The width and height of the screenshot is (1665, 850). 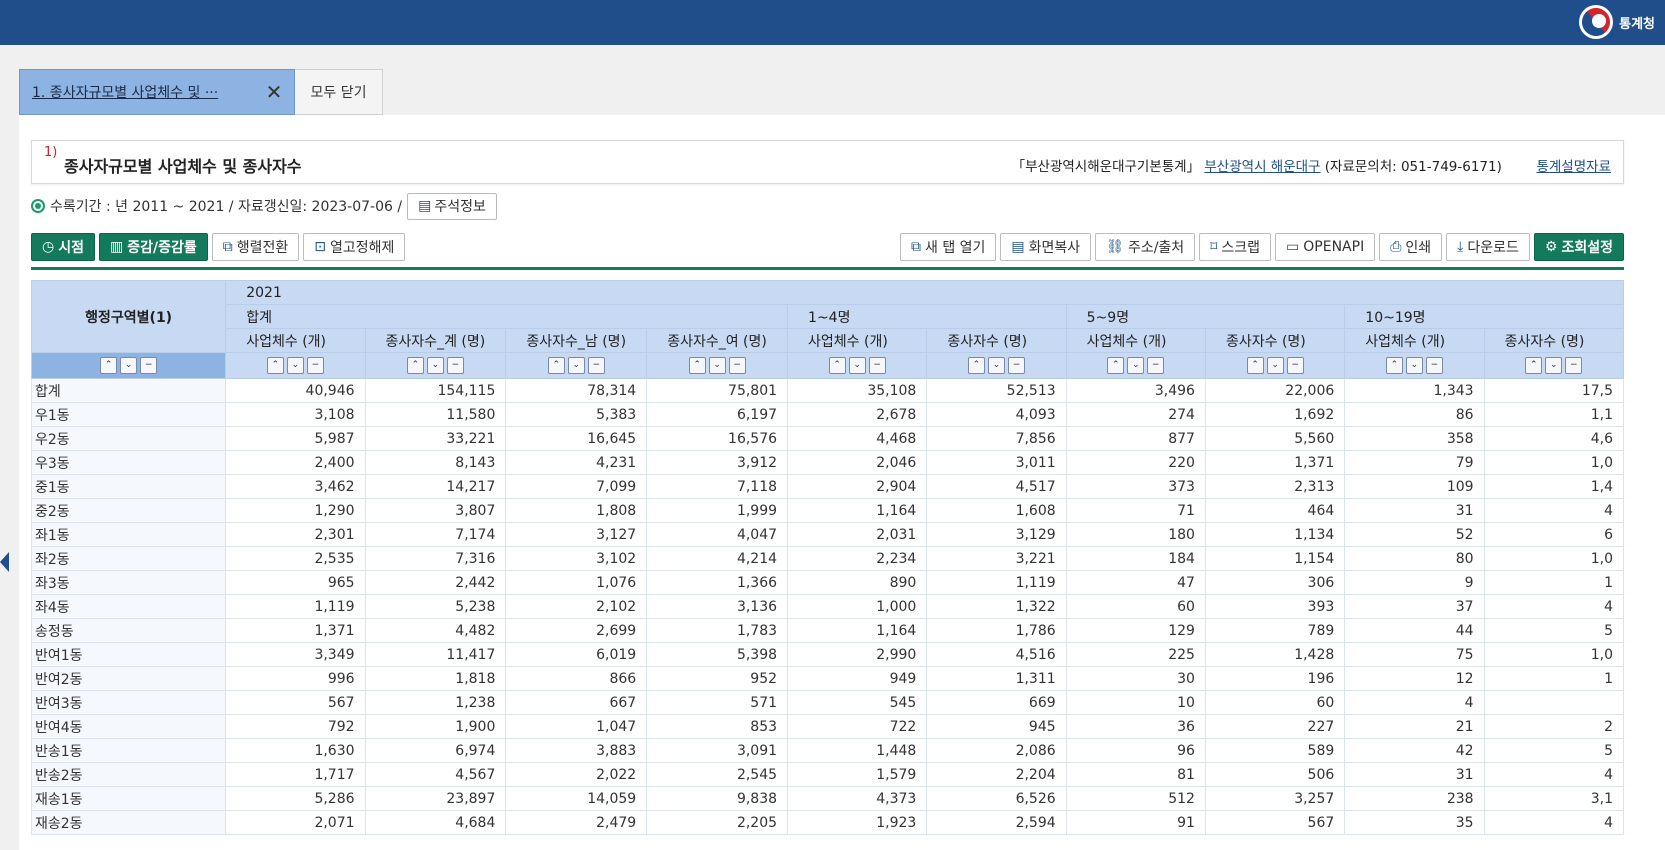 What do you see at coordinates (857, 438) in the screenshot?
I see `table-cell: 4,468` at bounding box center [857, 438].